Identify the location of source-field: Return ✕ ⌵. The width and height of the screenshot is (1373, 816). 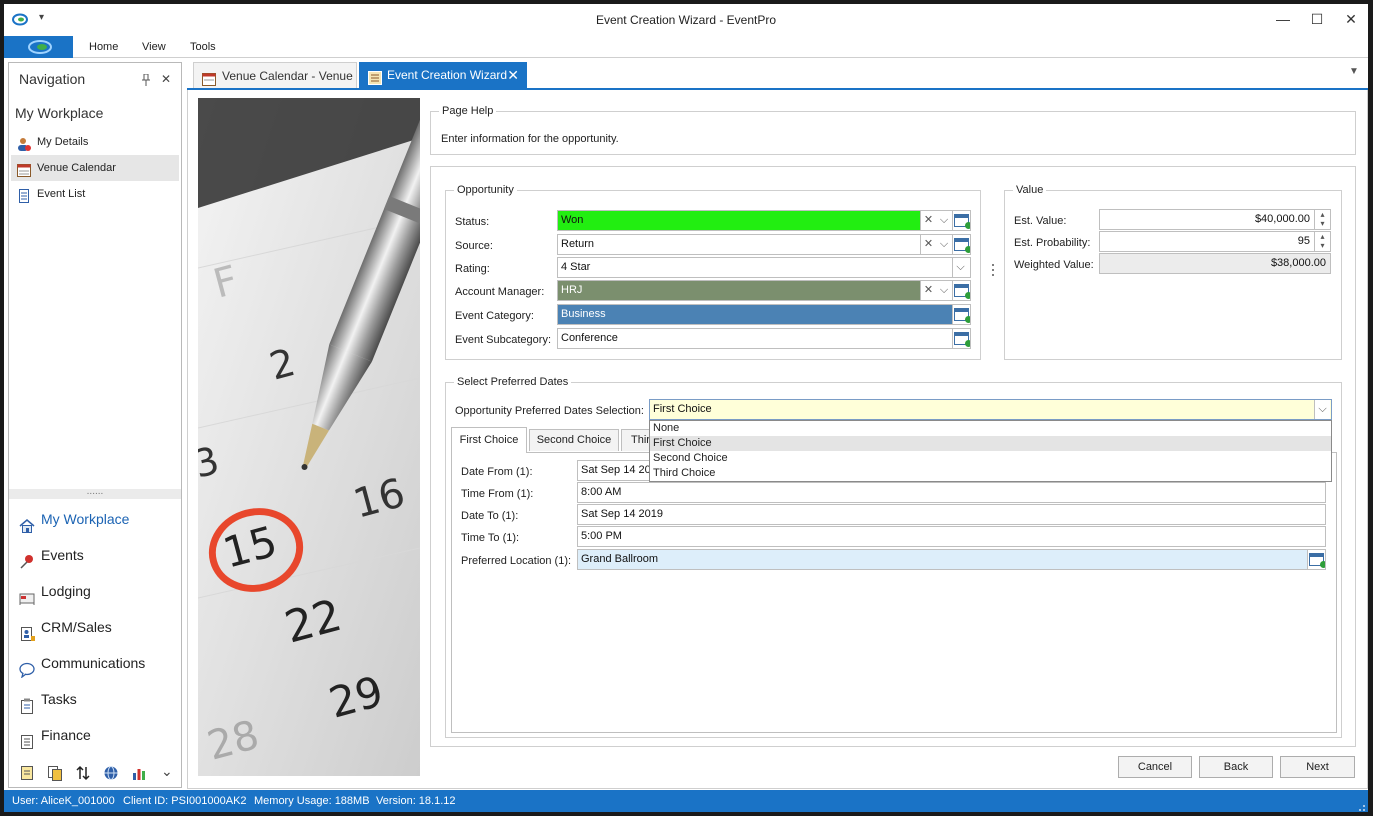
(764, 244).